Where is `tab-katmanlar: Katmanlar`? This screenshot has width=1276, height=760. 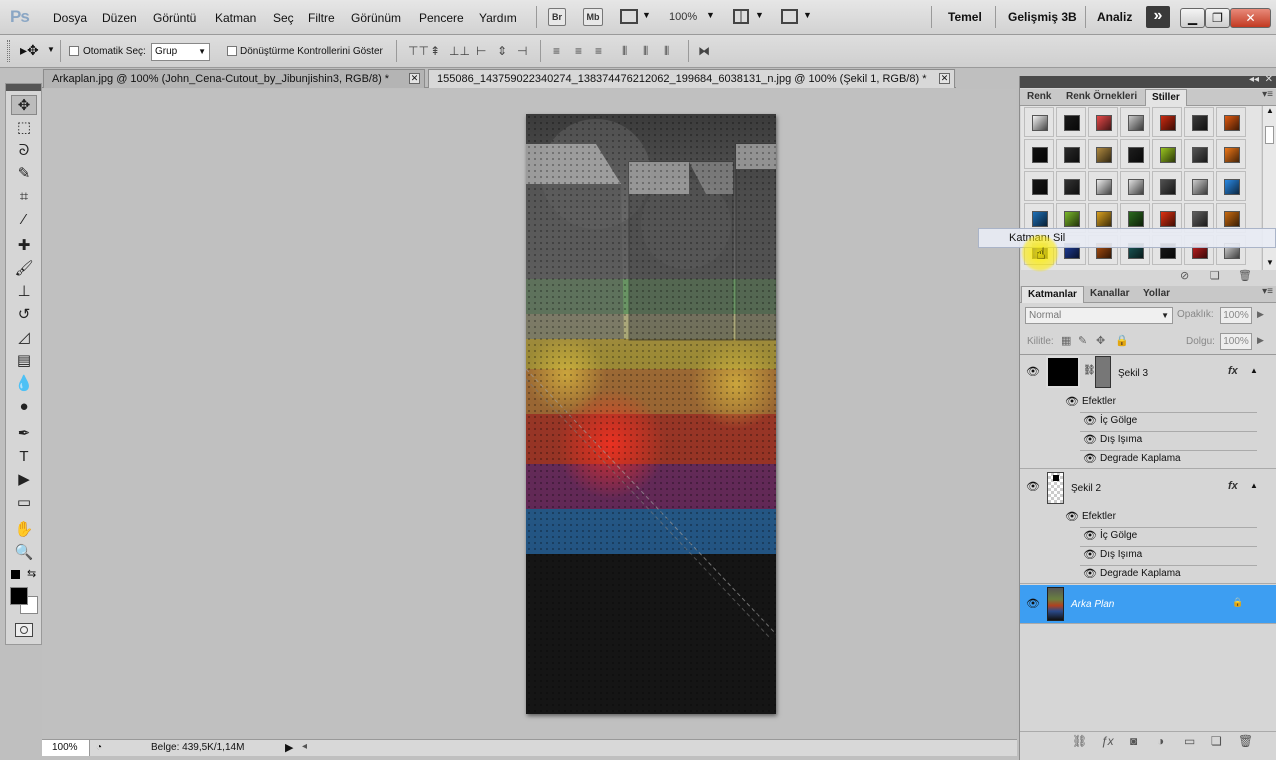
tab-katmanlar: Katmanlar is located at coordinates (1052, 294).